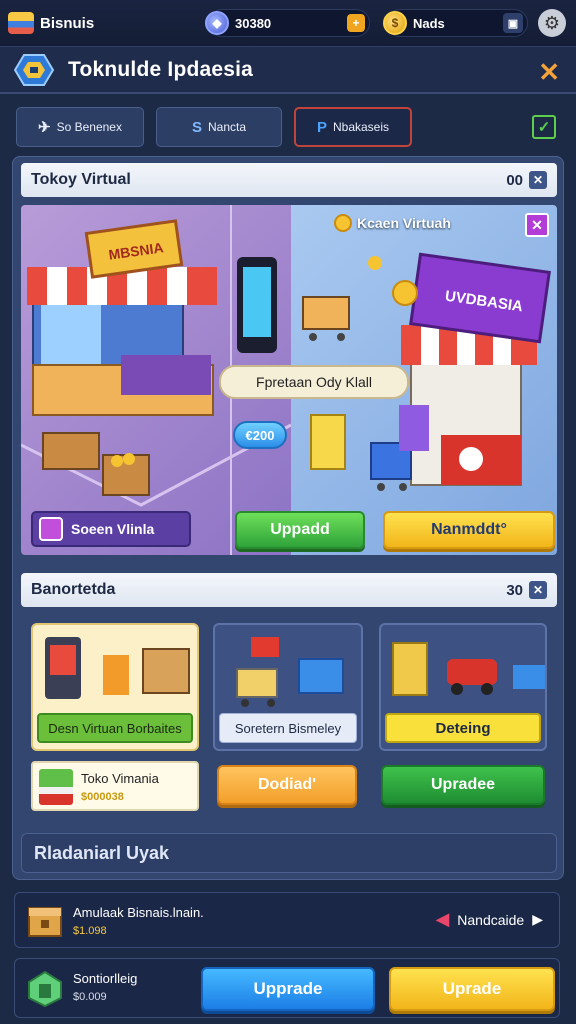 This screenshot has height=1024, width=576. I want to click on gem-value: 30380, so click(253, 23).